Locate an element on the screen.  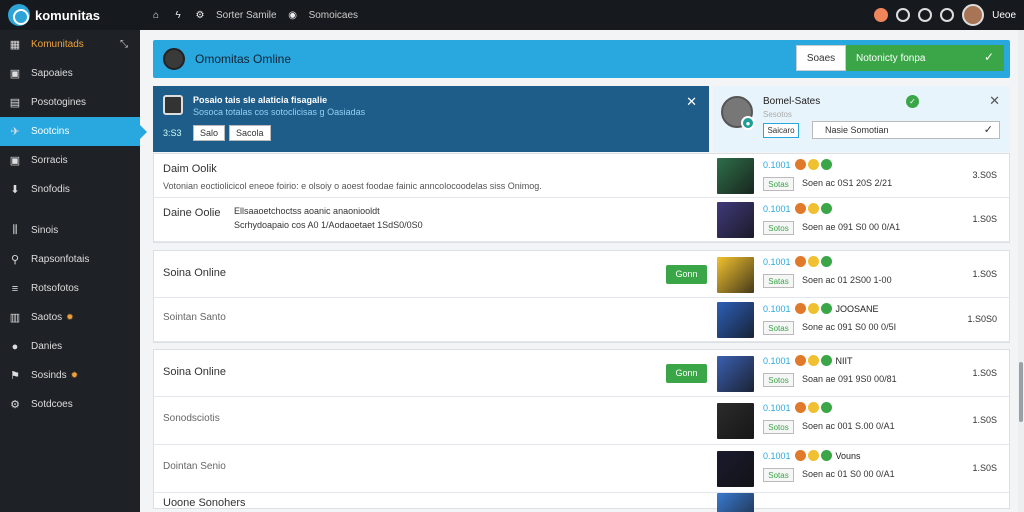
status-badge: Sotas is located at coordinates (778, 328).